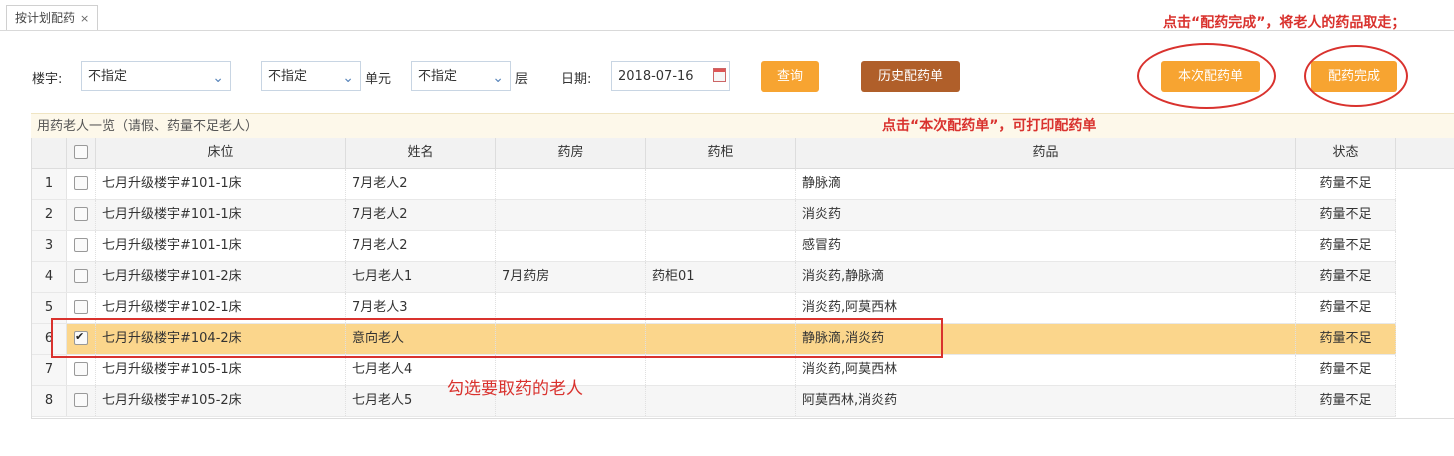 This screenshot has width=1454, height=456. What do you see at coordinates (378, 79) in the screenshot?
I see `unit-label: 单元` at bounding box center [378, 79].